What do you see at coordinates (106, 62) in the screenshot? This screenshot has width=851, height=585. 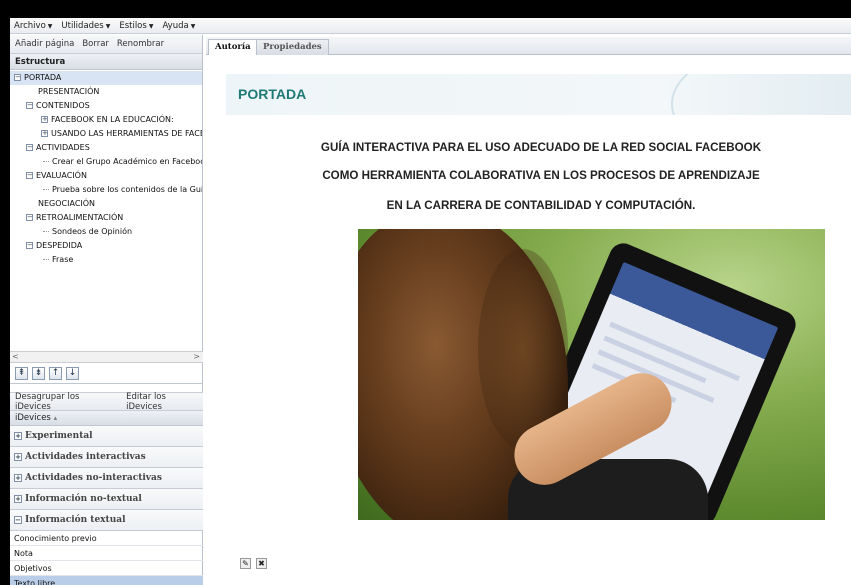 I see `structure-title: Estructura` at bounding box center [106, 62].